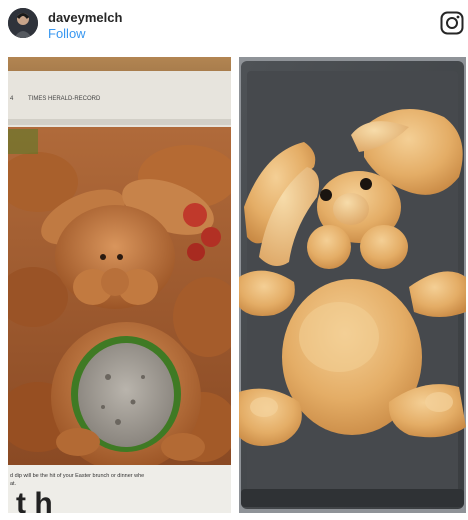 Image resolution: width=468 pixels, height=520 pixels. I want to click on newspaper-header: TIMES HERALD-RECORD, so click(64, 99).